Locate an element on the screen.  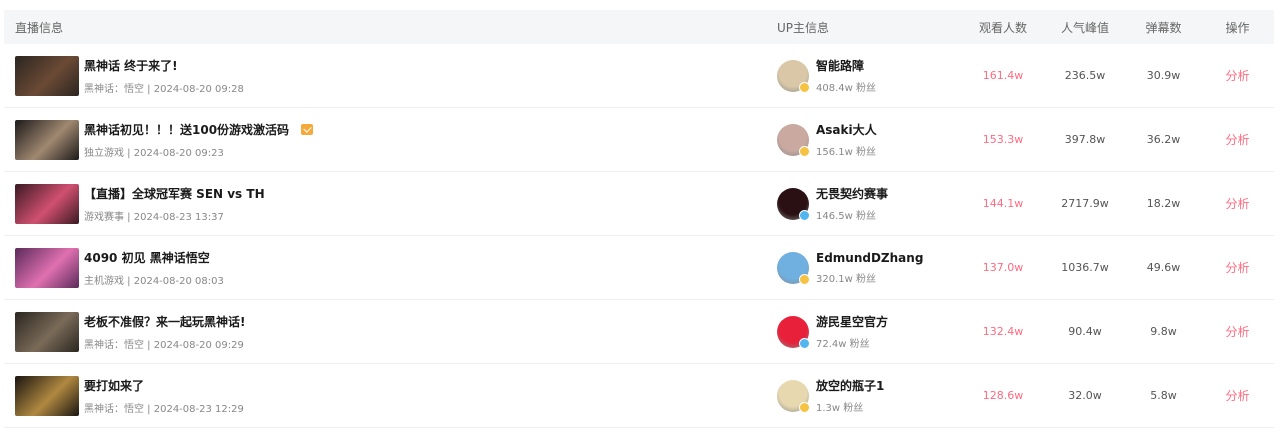
viewers-count: 132.4w is located at coordinates (1003, 331).